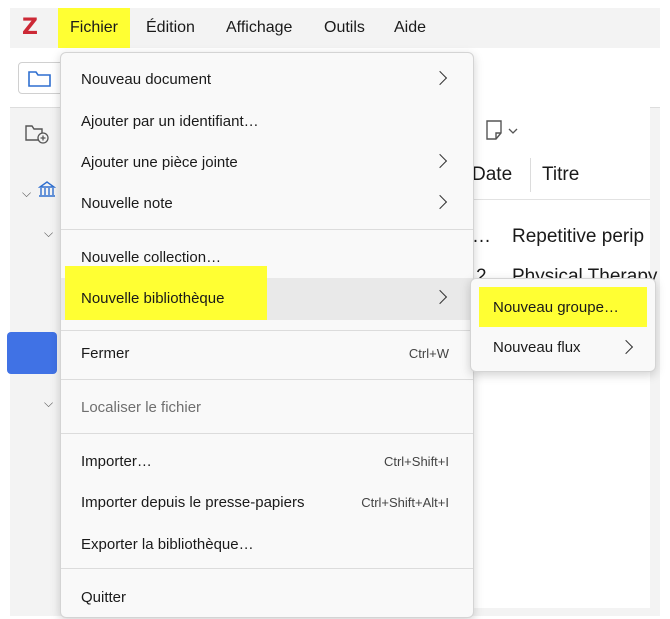 The width and height of the screenshot is (670, 619). Describe the element at coordinates (578, 237) in the screenshot. I see `row-title: Repetitive perip` at that location.